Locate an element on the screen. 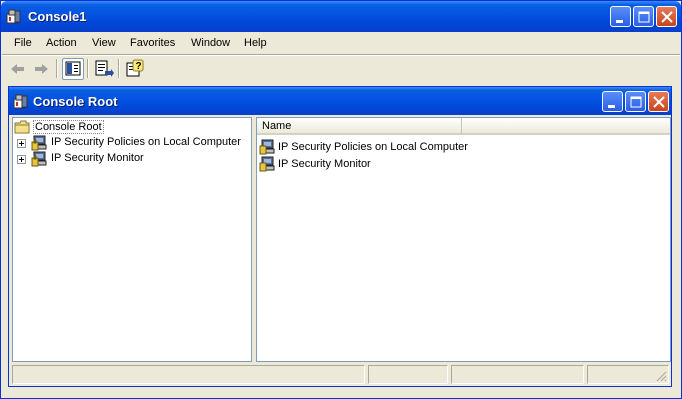  list-item: IP Security Monitor is located at coordinates (389, 164).